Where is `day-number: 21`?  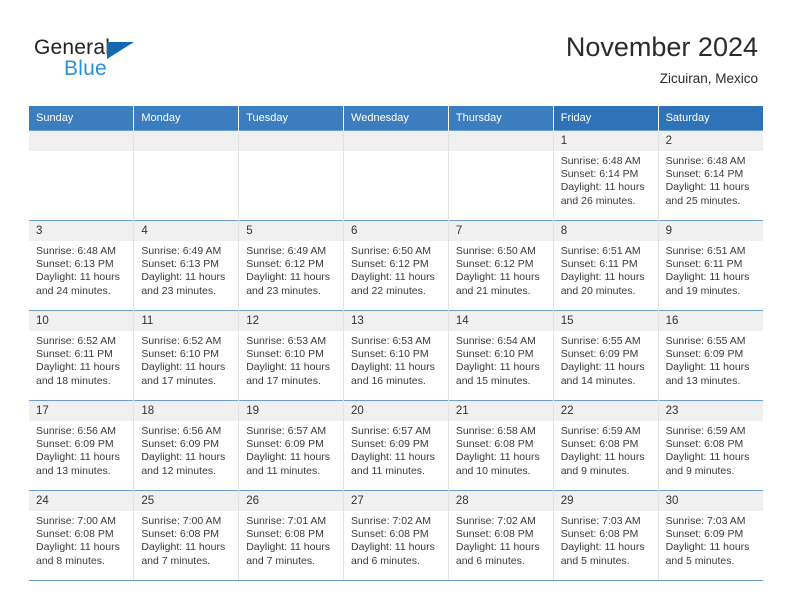
day-number: 21 is located at coordinates (500, 411).